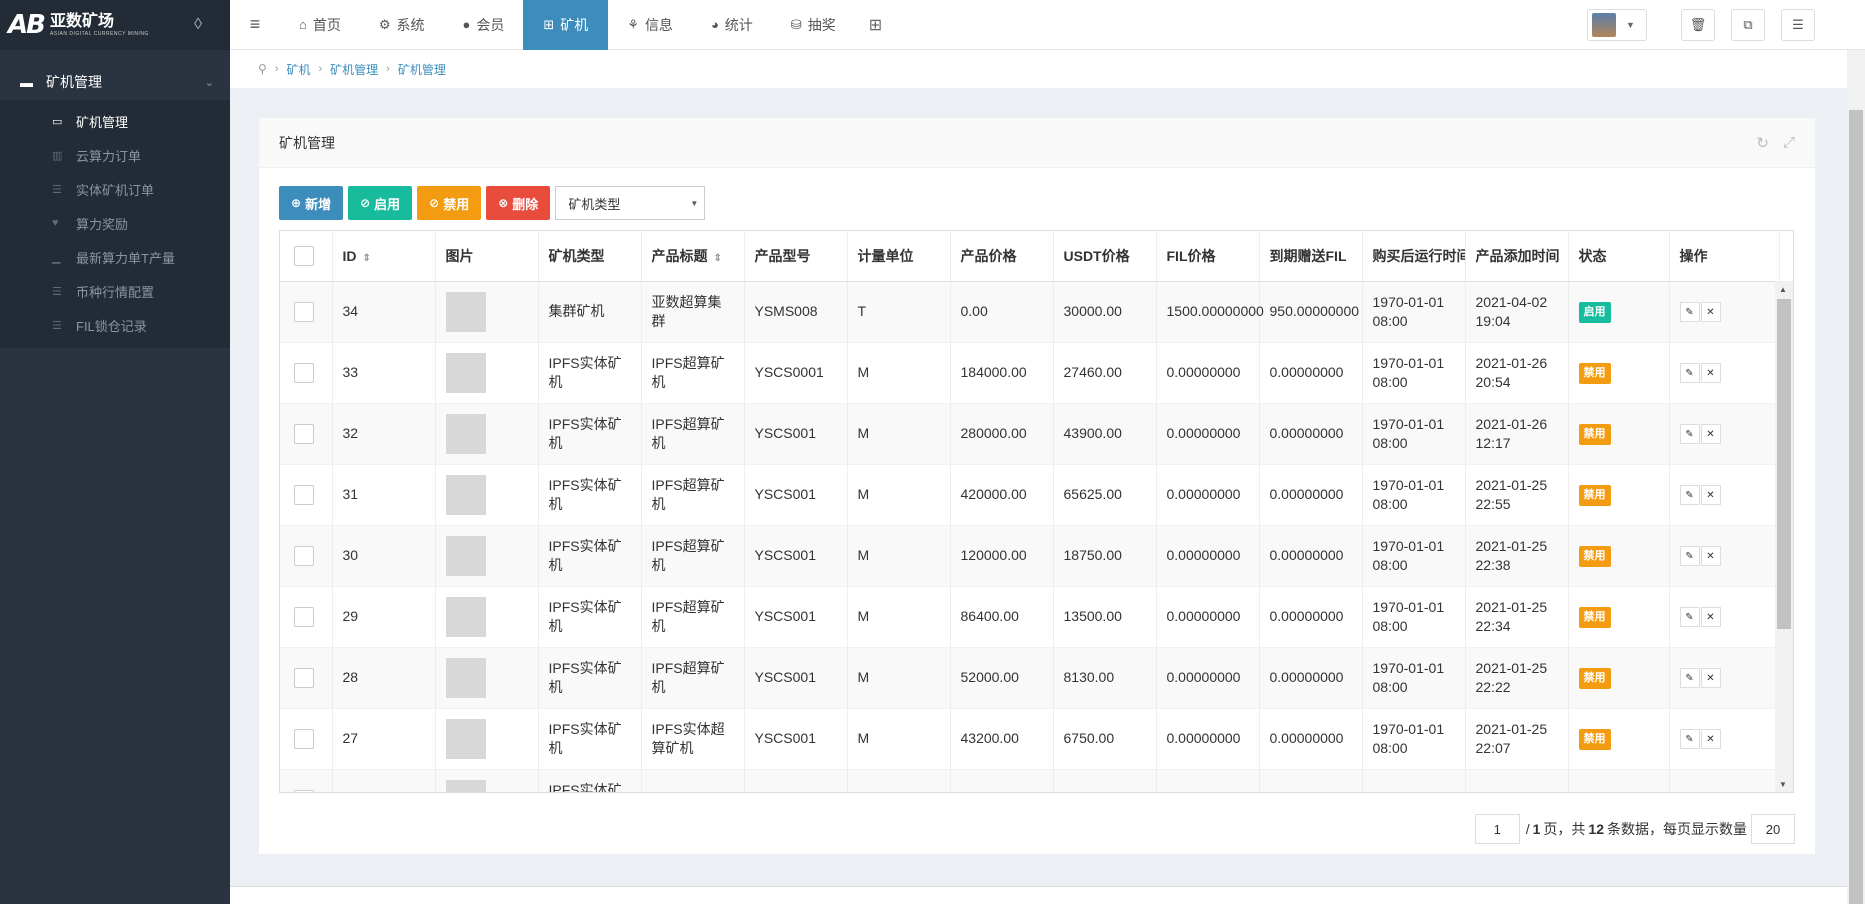 The width and height of the screenshot is (1865, 904). What do you see at coordinates (78, 25) in the screenshot?
I see `logo: AB 亚数矿场 ASIAN DIGITAL CURRENCY MINING` at bounding box center [78, 25].